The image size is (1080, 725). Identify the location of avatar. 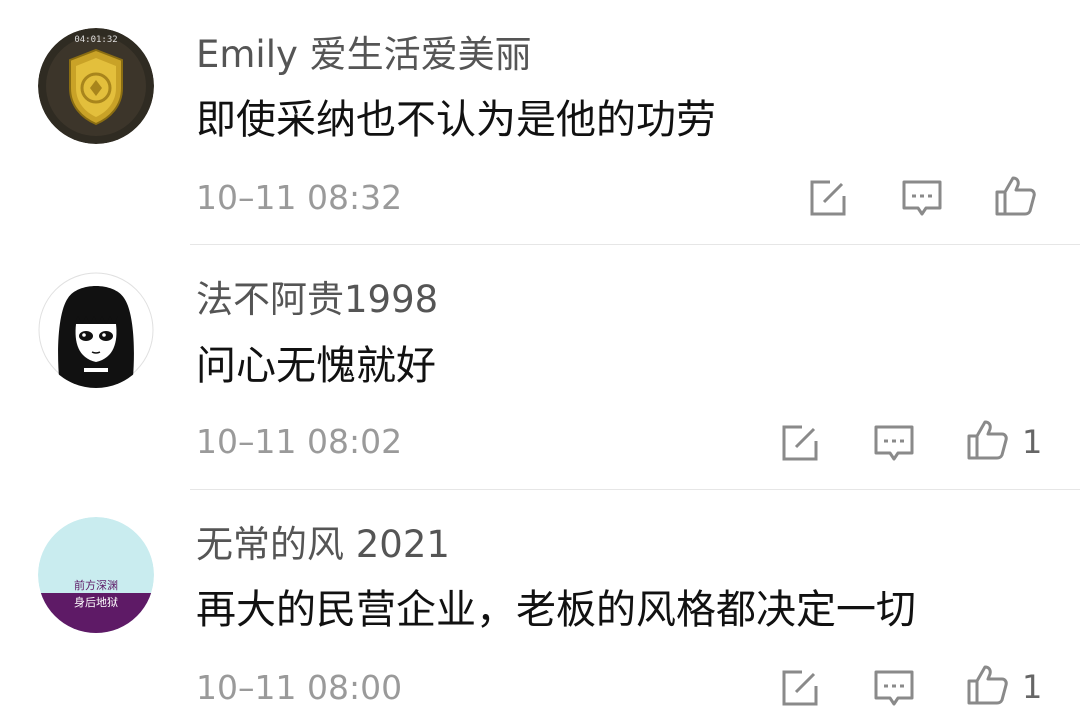
(96, 330).